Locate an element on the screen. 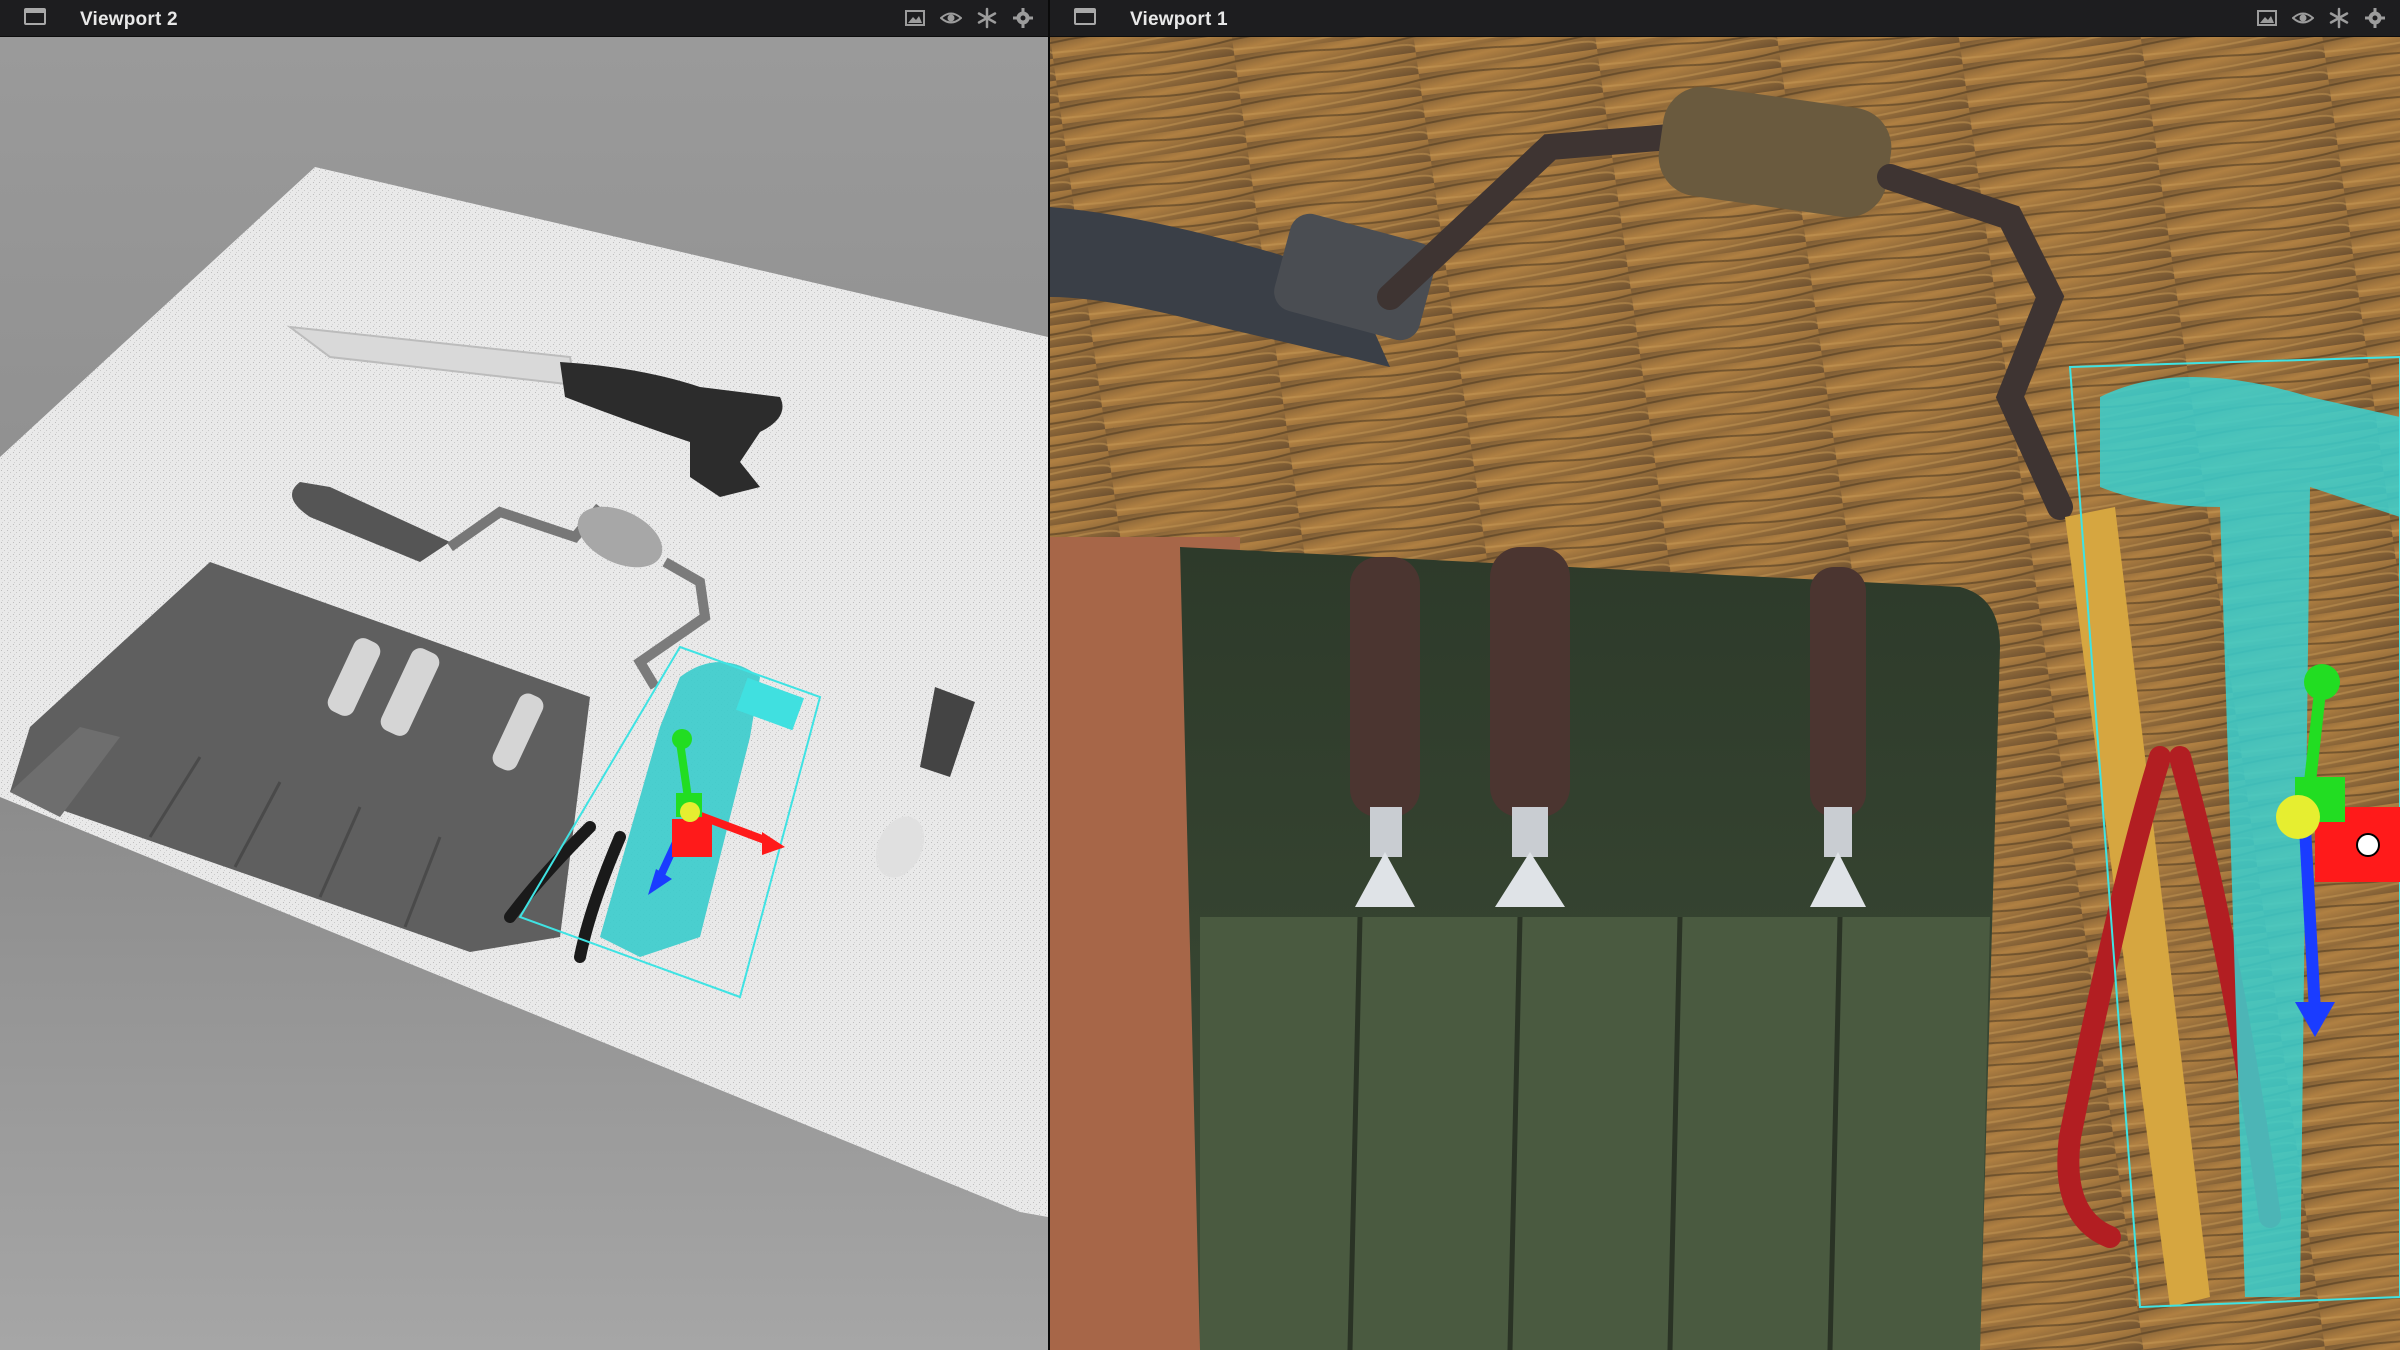 This screenshot has height=1350, width=2400. viewport-1-title: Viewport 1 is located at coordinates (1179, 19).